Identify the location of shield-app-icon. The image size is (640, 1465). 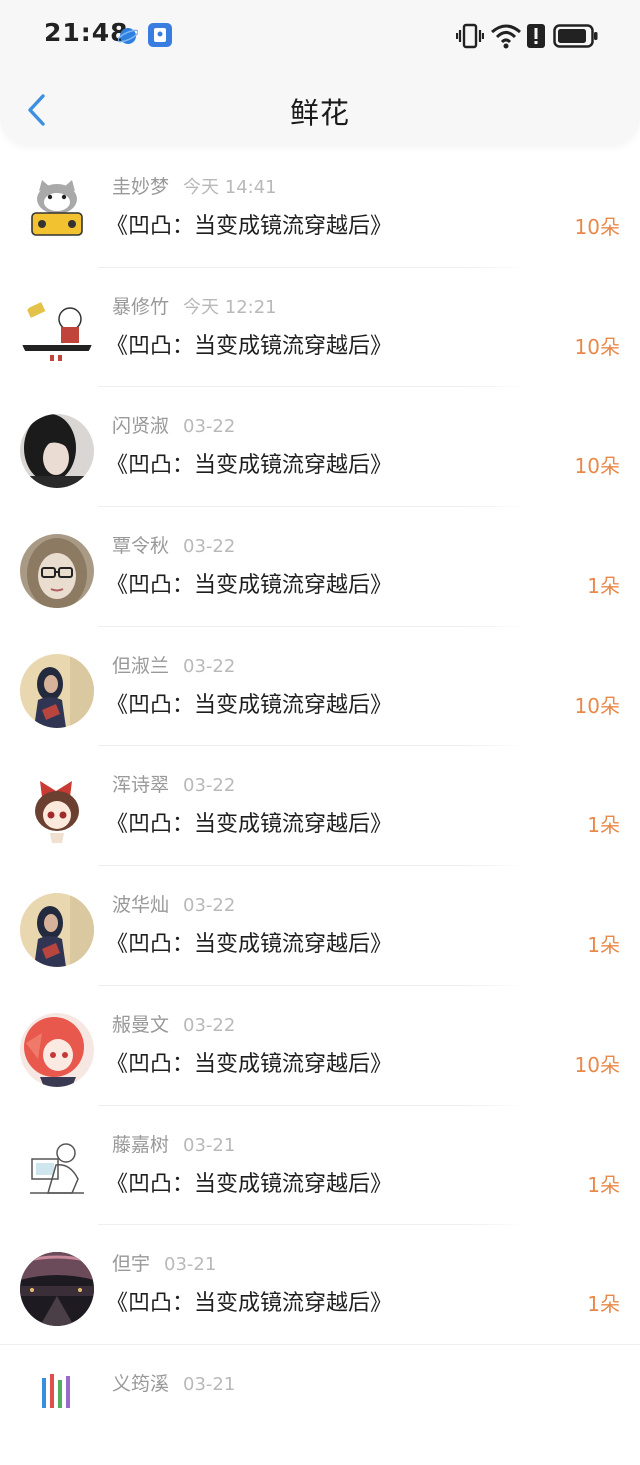
(160, 35).